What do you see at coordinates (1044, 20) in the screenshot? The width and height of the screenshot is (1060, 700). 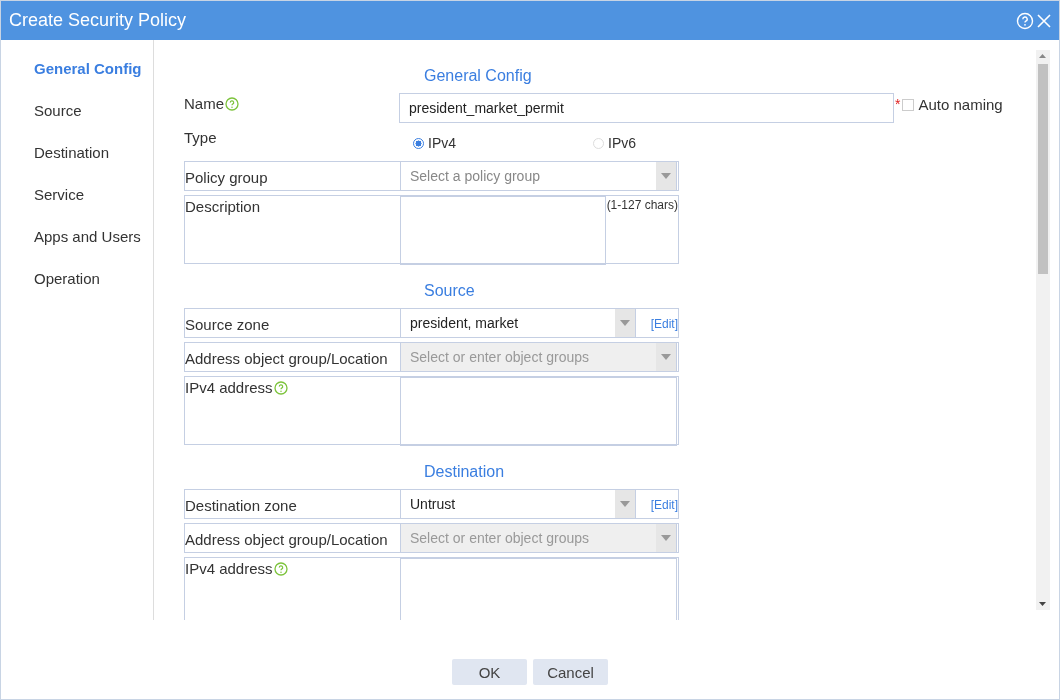 I see `close-icon` at bounding box center [1044, 20].